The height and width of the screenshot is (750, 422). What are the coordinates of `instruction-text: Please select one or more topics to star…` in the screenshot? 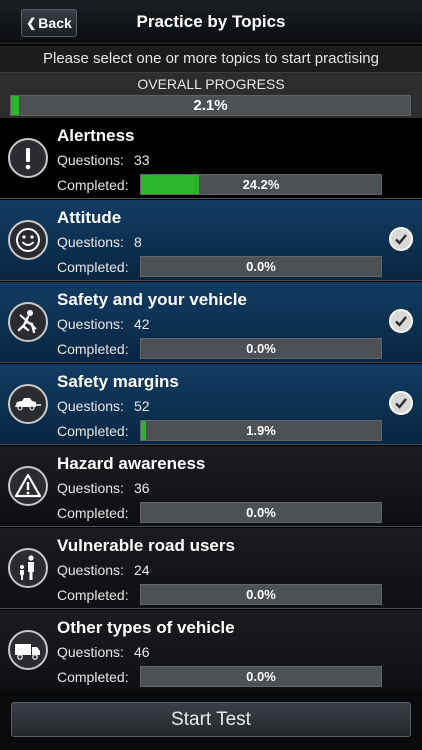 It's located at (211, 59).